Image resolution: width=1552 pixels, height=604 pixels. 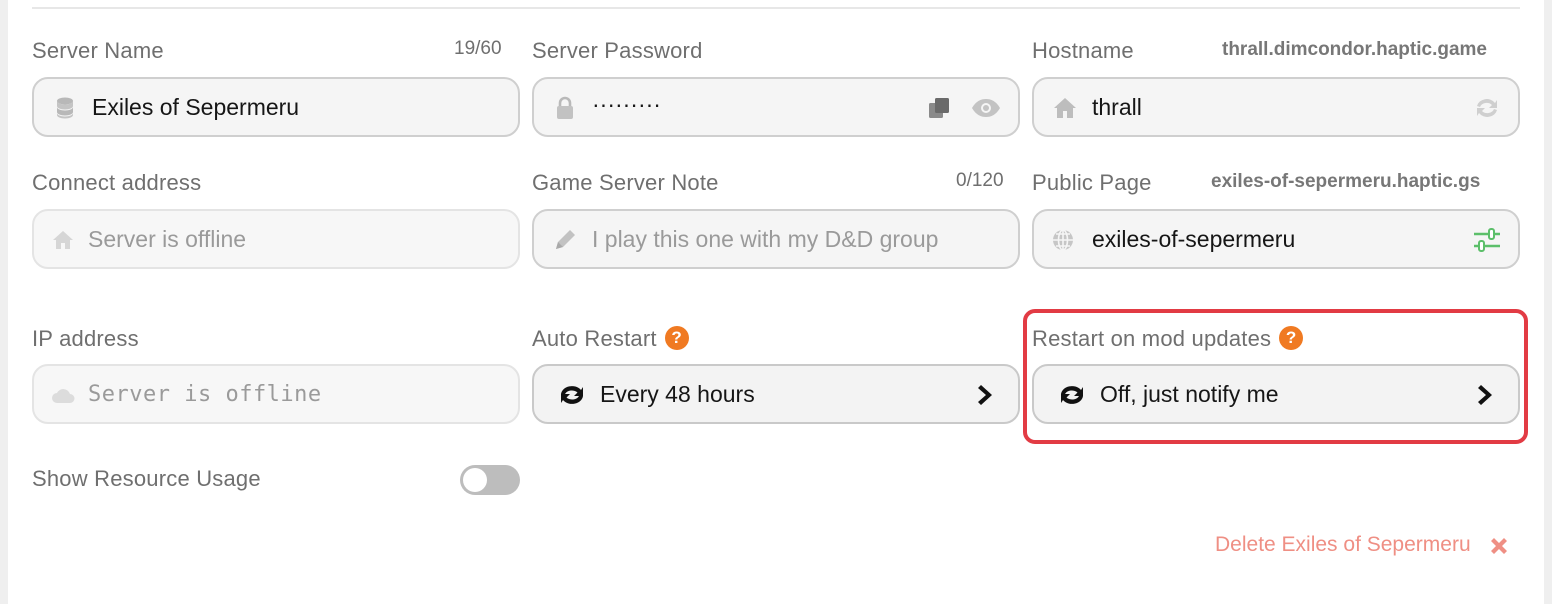 I want to click on delete-server-link: Delete Exiles of Sepermeru, so click(x=1343, y=545).